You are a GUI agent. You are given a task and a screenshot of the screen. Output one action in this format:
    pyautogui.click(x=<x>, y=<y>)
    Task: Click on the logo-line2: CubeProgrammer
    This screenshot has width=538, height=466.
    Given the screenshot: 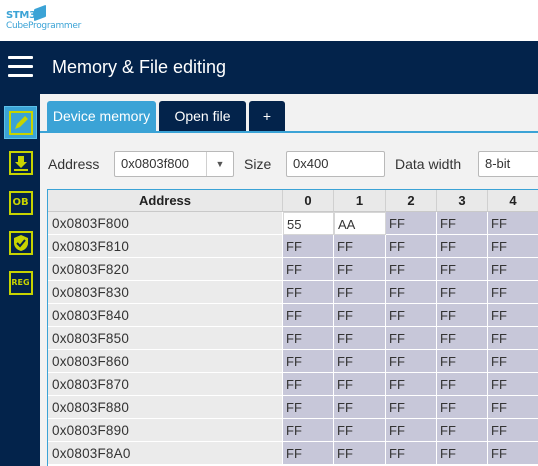 What is the action you would take?
    pyautogui.click(x=44, y=26)
    